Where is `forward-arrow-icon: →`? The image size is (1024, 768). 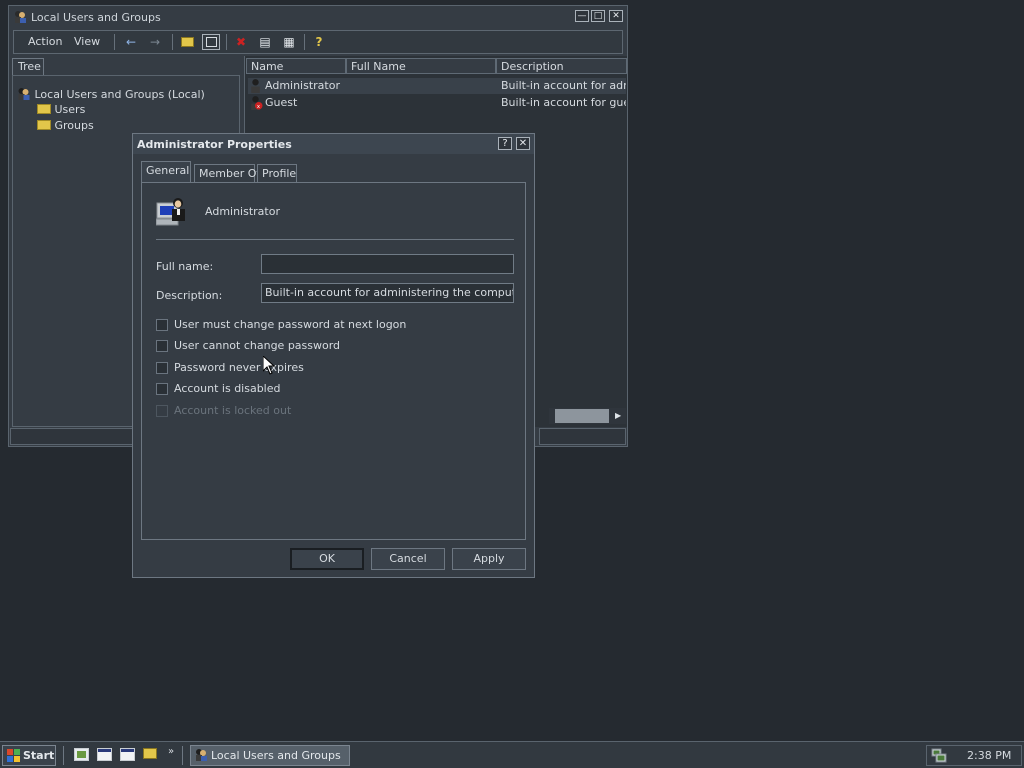
forward-arrow-icon: → is located at coordinates (155, 42).